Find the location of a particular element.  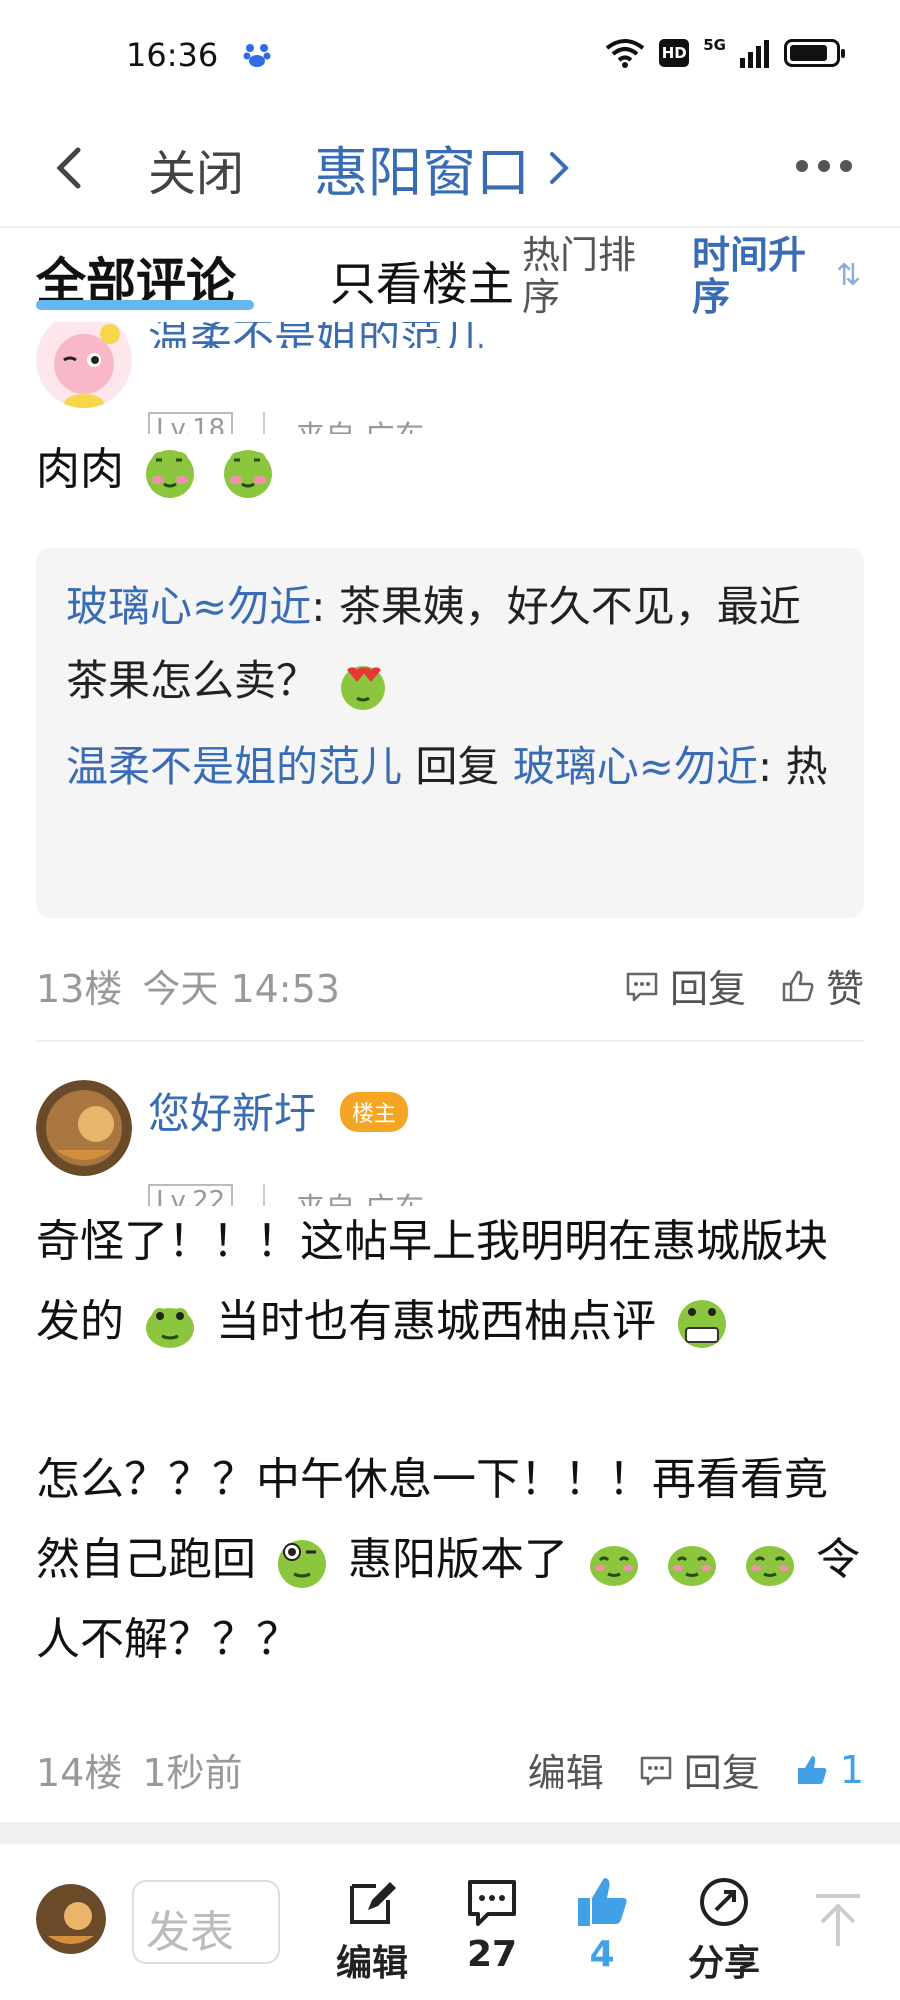

like-button: 赞 is located at coordinates (822, 985).